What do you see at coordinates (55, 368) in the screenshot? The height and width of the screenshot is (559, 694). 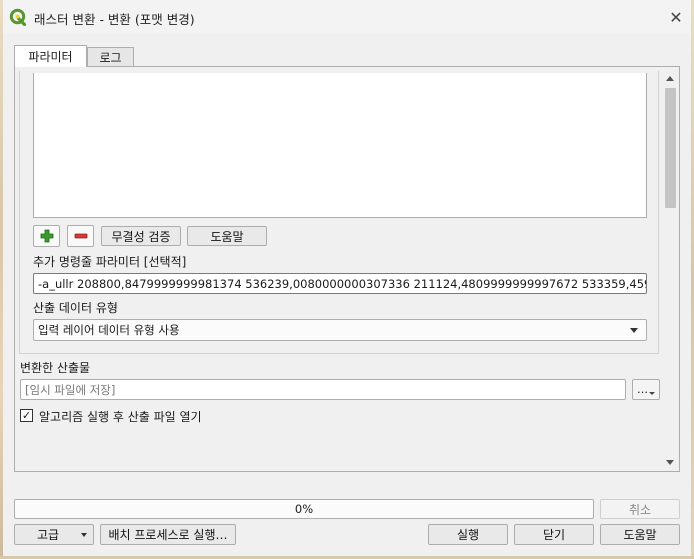 I see `converted-output-label: 변환한 산출물` at bounding box center [55, 368].